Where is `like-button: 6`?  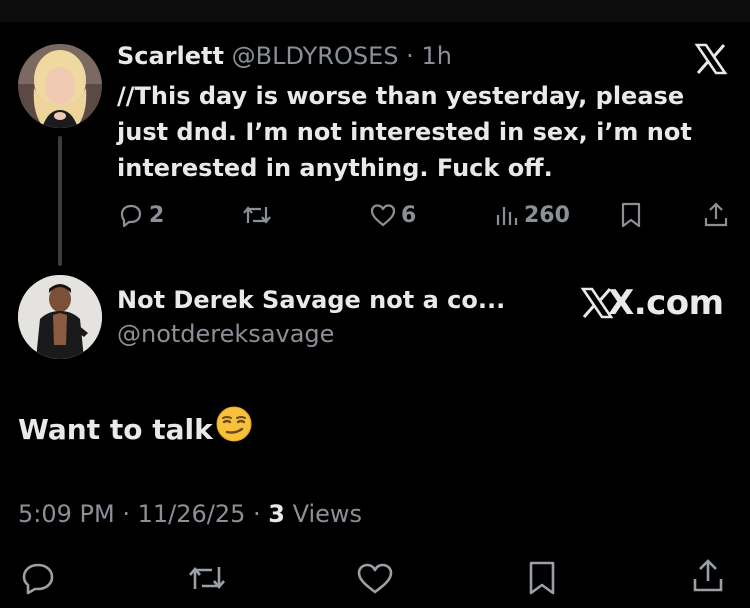 like-button: 6 is located at coordinates (392, 215).